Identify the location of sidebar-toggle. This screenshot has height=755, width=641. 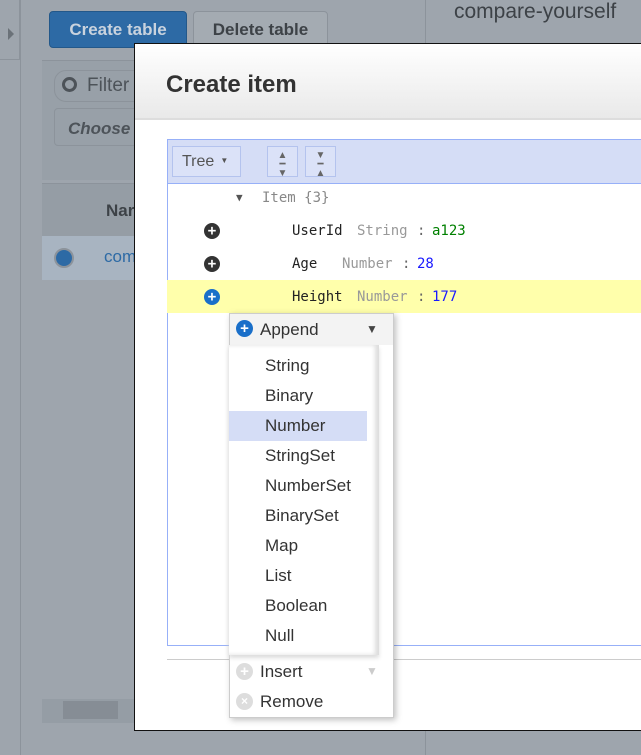
(10, 30).